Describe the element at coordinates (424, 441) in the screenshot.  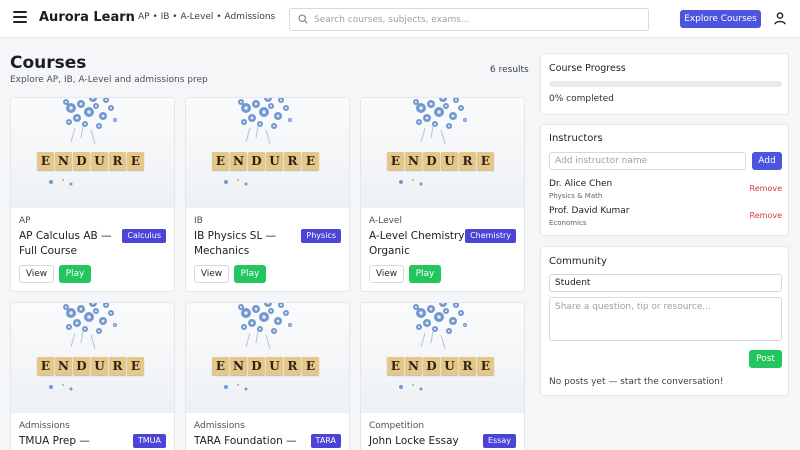
I see `course-title: John Locke Essay` at that location.